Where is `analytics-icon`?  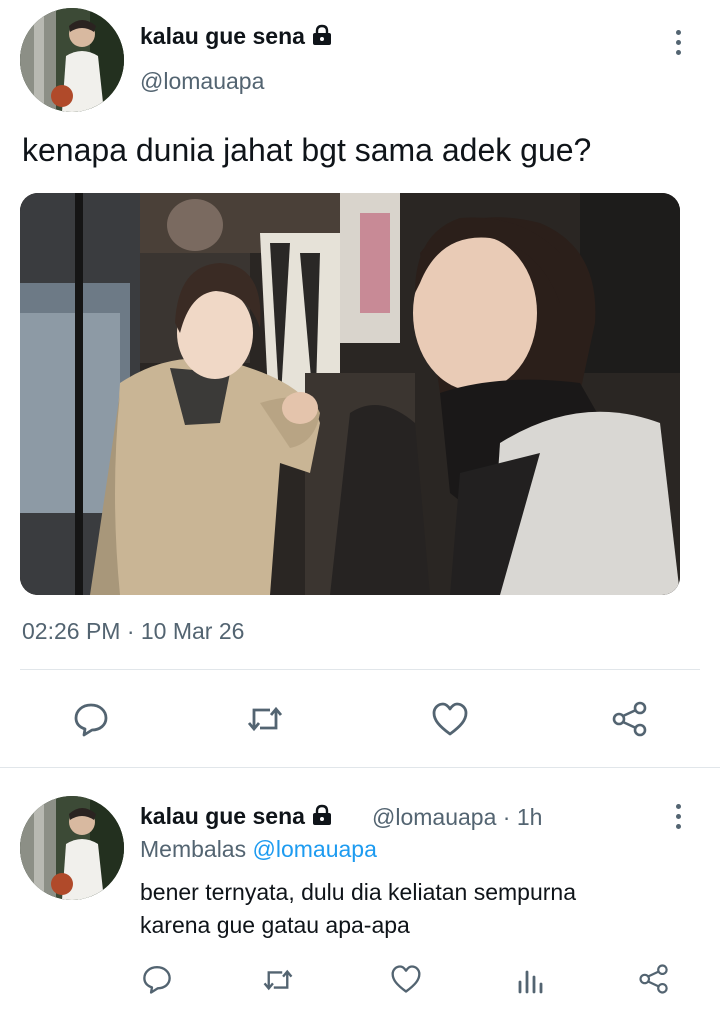 analytics-icon is located at coordinates (531, 982).